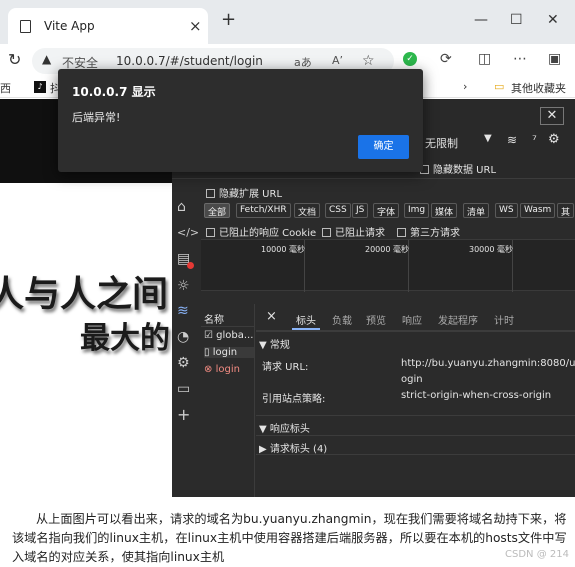 This screenshot has width=575, height=567. What do you see at coordinates (261, 231) in the screenshot?
I see `blocked-cookies-checkbox: 已阻止的响应 Cookie` at bounding box center [261, 231].